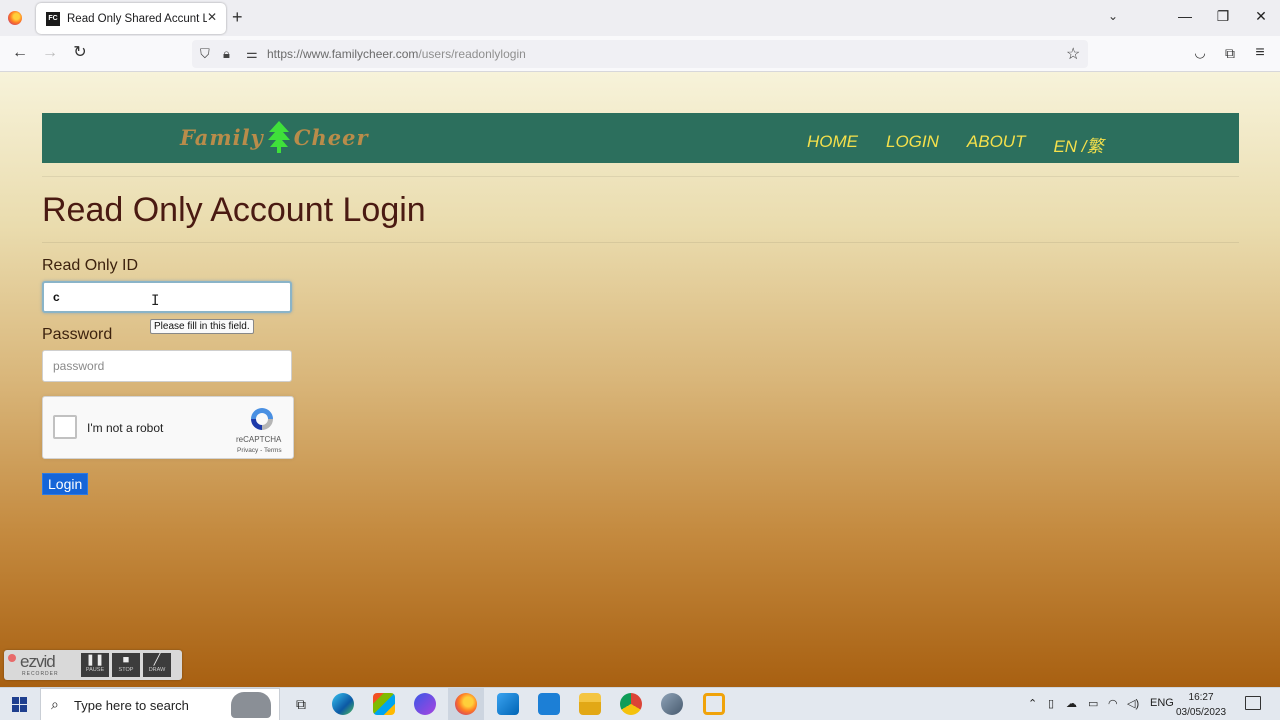  Describe the element at coordinates (996, 144) in the screenshot. I see `nav-about: ABOUT` at that location.